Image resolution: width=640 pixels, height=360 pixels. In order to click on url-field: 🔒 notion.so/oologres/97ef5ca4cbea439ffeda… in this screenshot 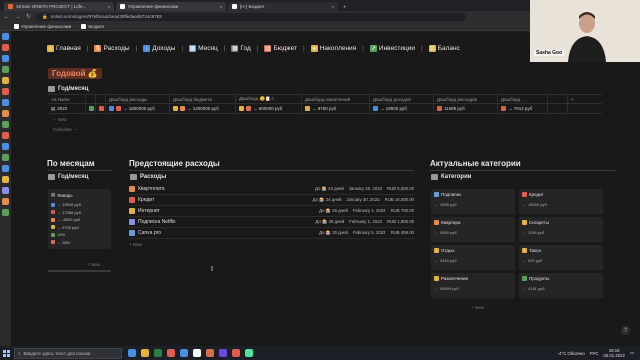, I will do `click(251, 16)`.